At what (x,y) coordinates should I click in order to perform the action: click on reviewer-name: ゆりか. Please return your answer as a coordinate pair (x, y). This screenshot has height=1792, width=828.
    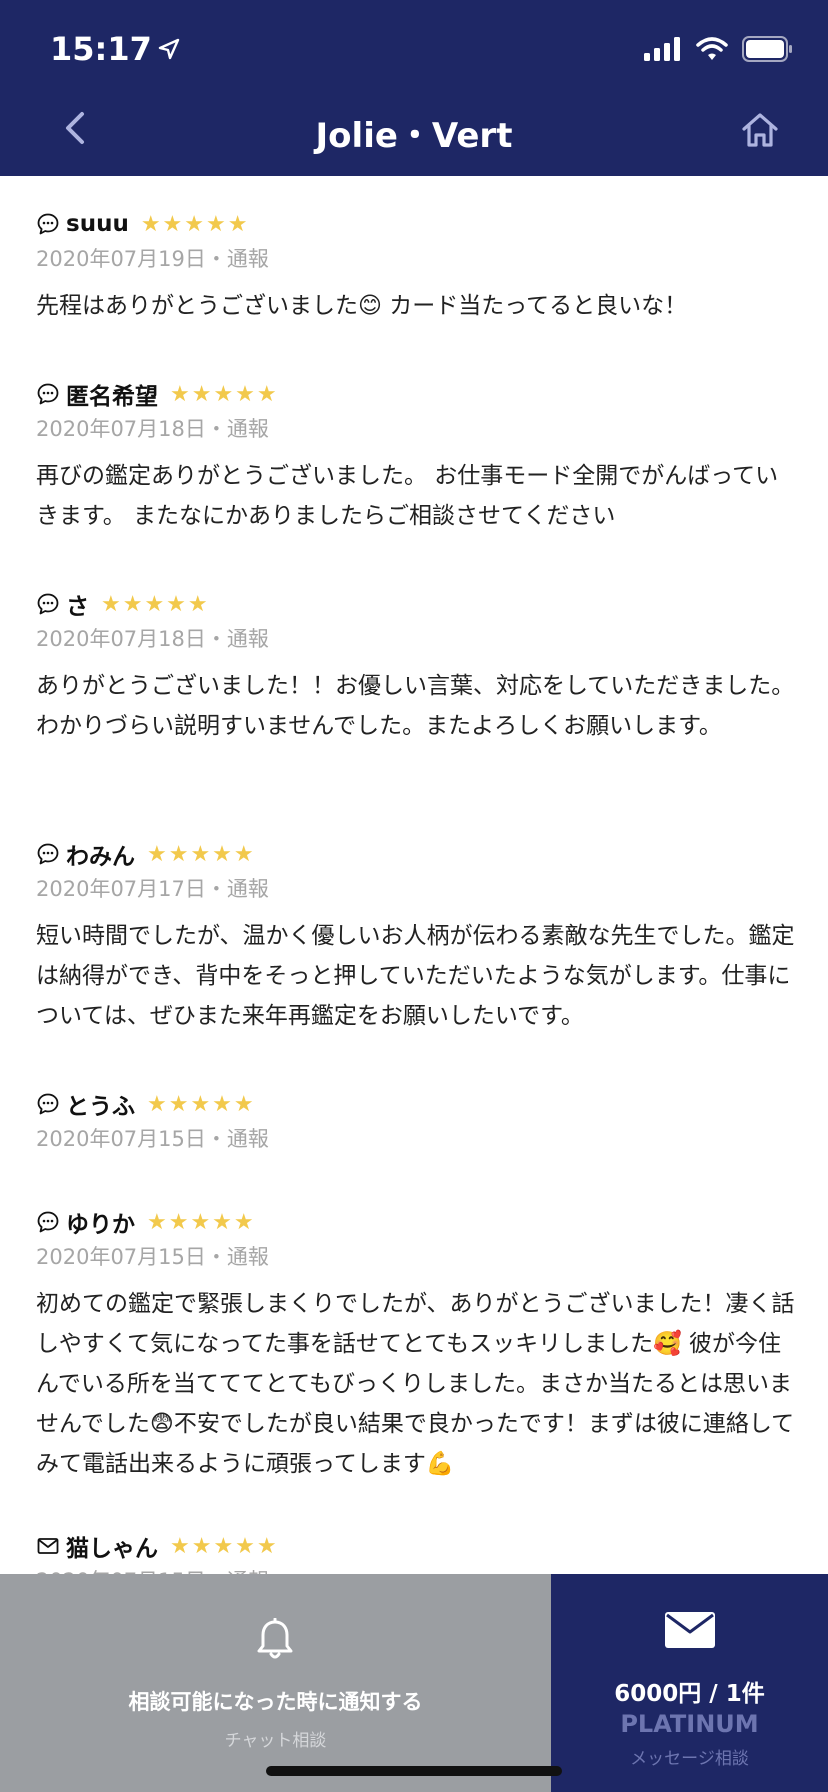
    Looking at the image, I should click on (100, 1225).